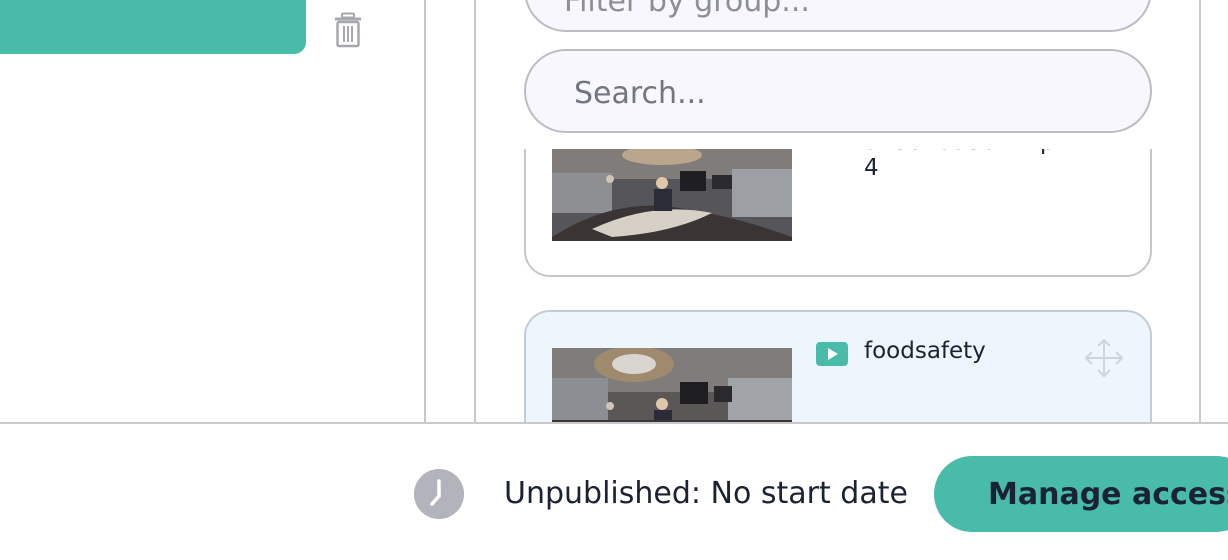 The height and width of the screenshot is (560, 1228). I want to click on column-divider-left, so click(425, 211).